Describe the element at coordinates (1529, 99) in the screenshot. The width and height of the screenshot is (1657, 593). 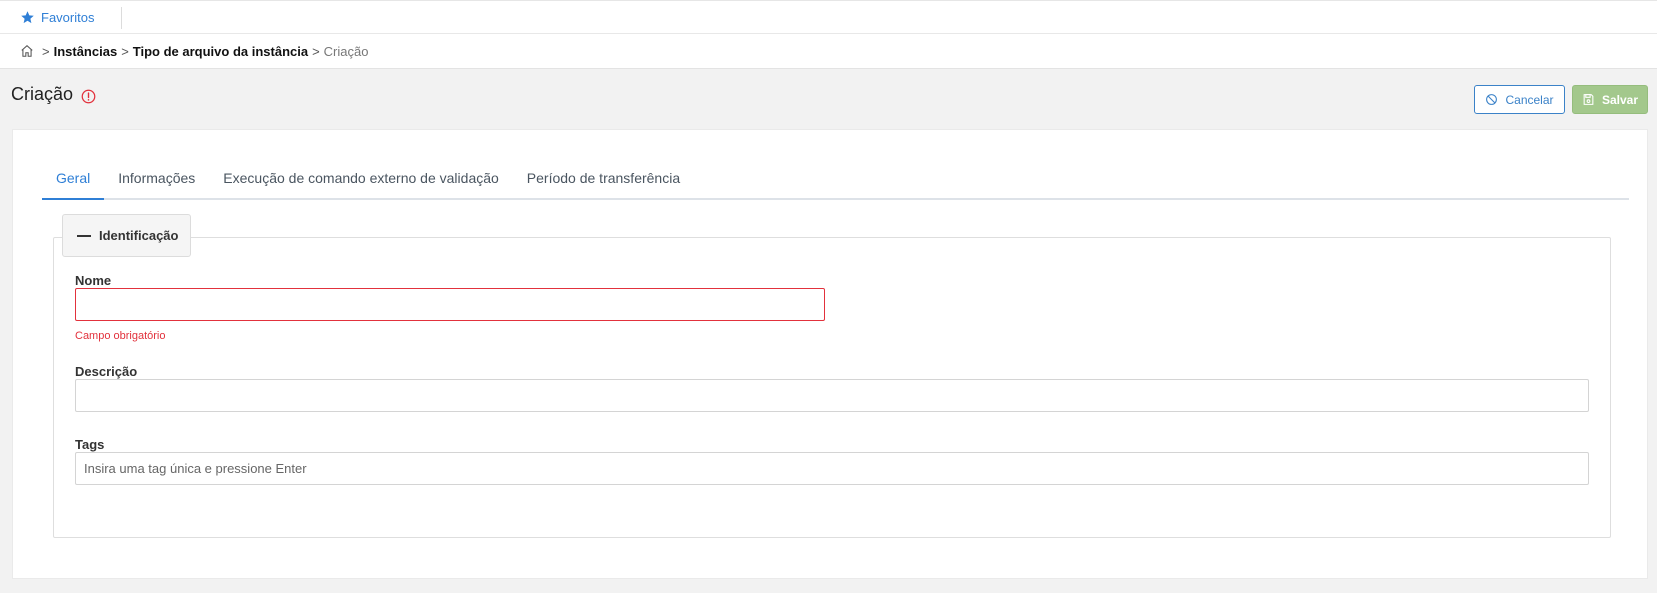
I see `cancel-label: Cancelar` at that location.